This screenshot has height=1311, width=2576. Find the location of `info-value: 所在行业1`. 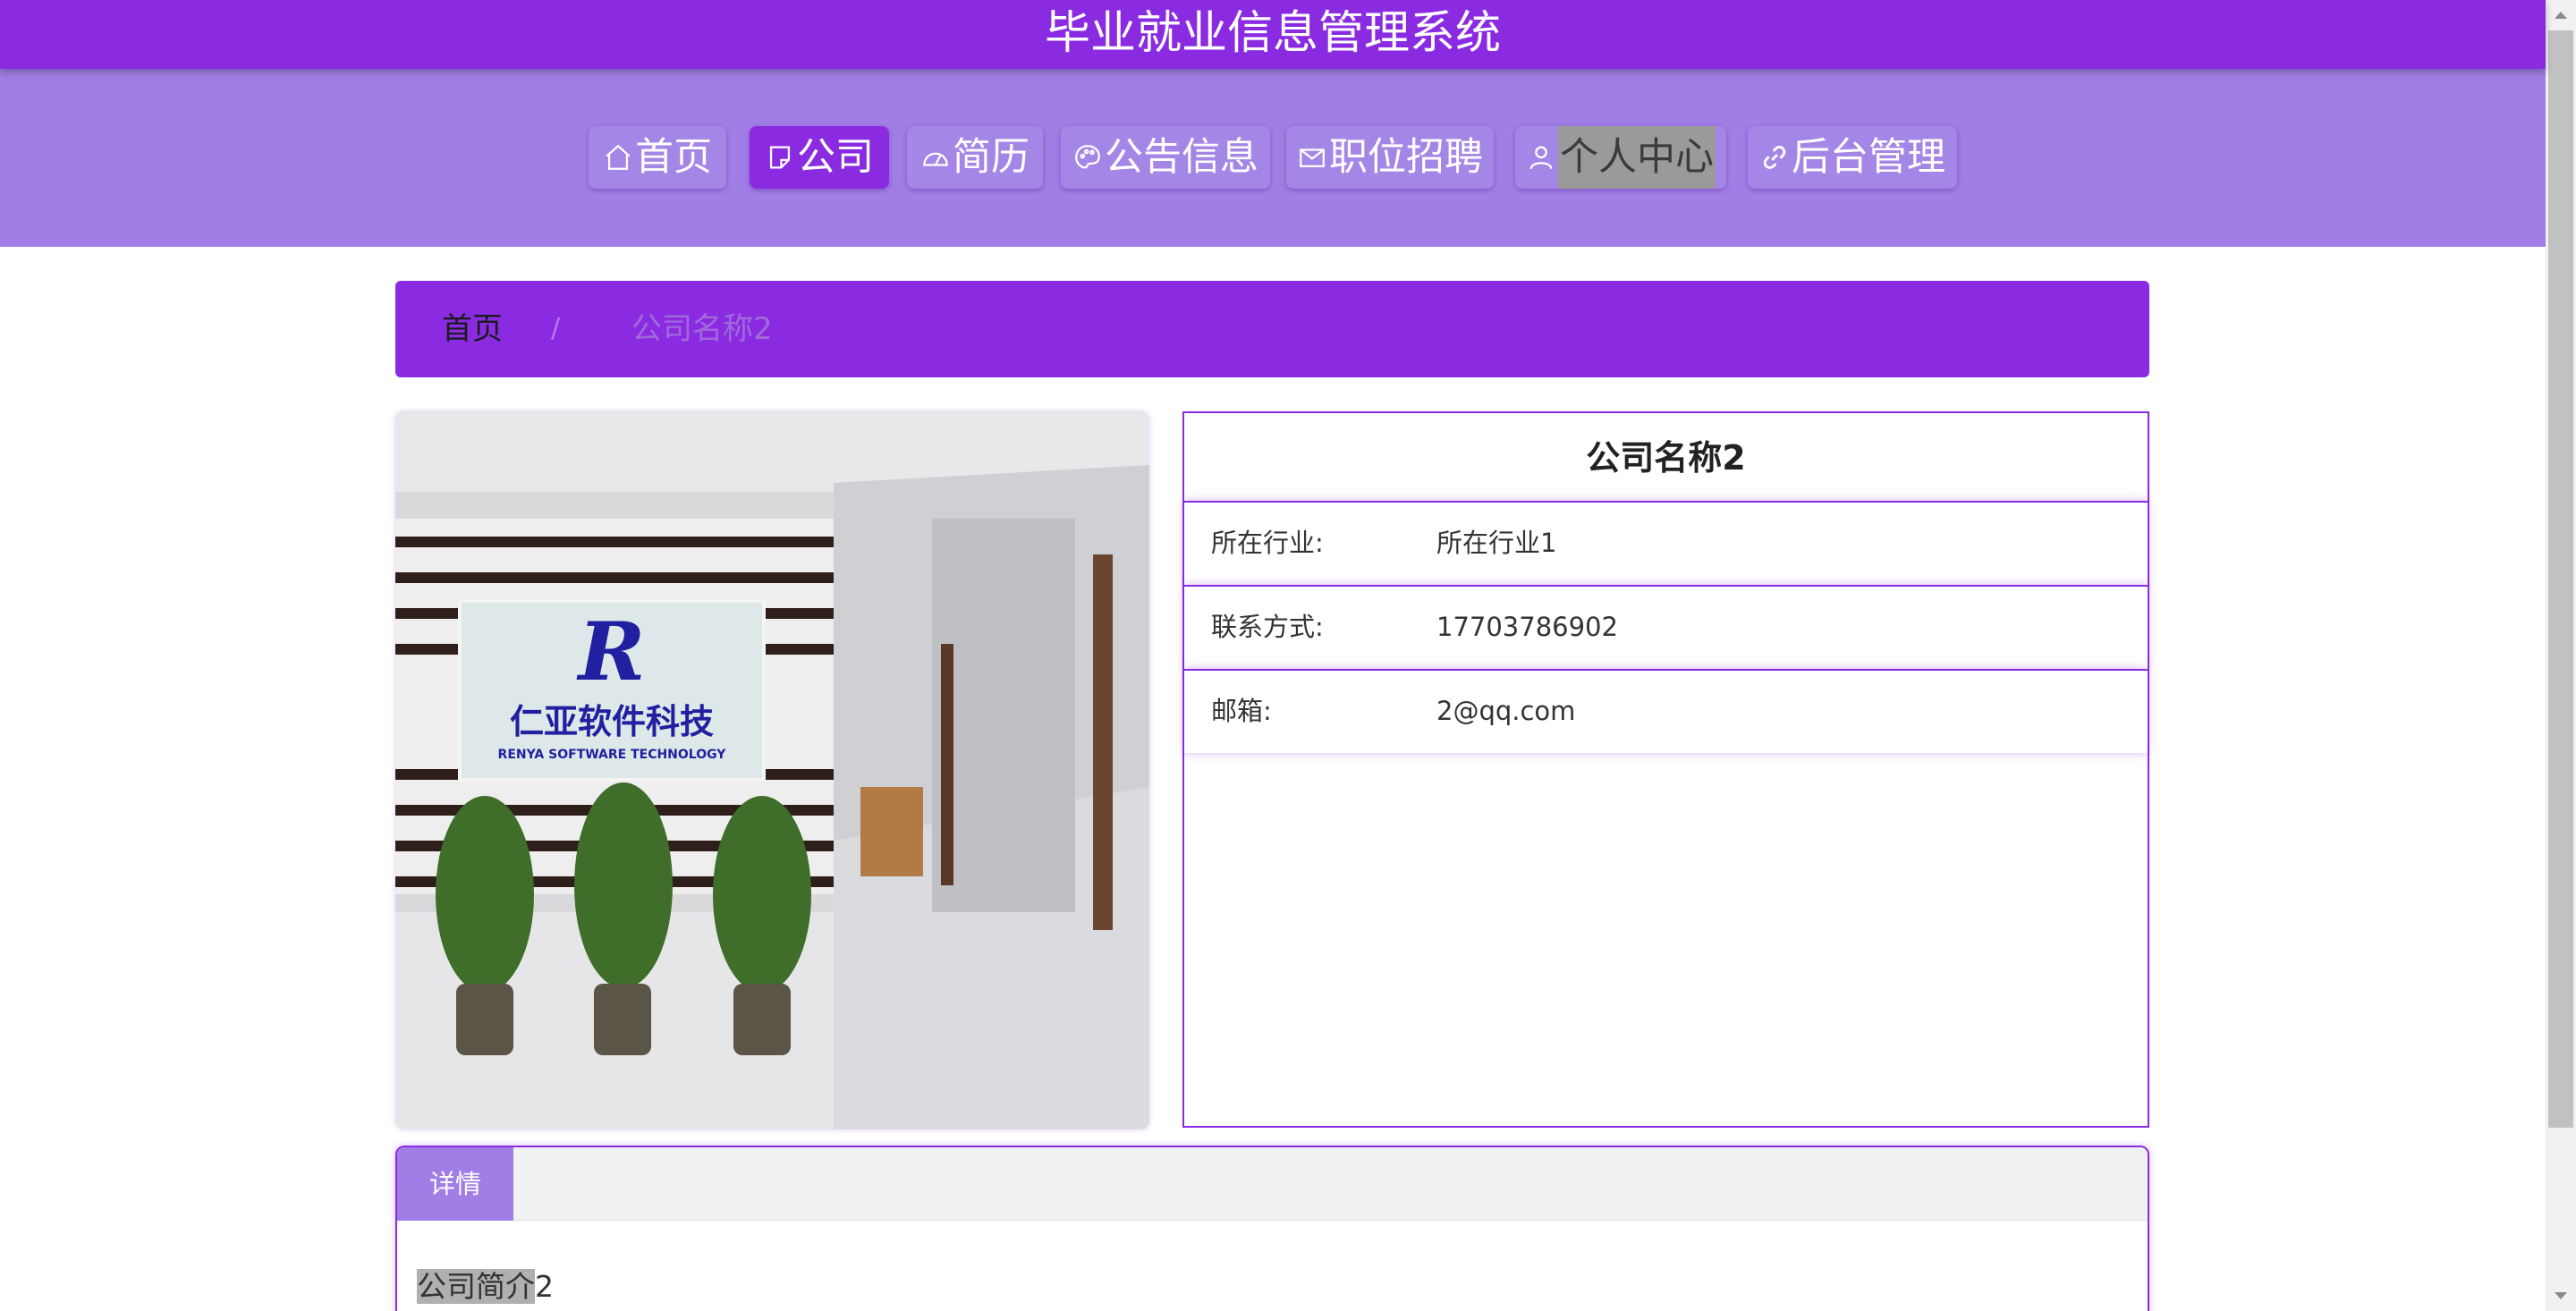

info-value: 所在行业1 is located at coordinates (1496, 543).